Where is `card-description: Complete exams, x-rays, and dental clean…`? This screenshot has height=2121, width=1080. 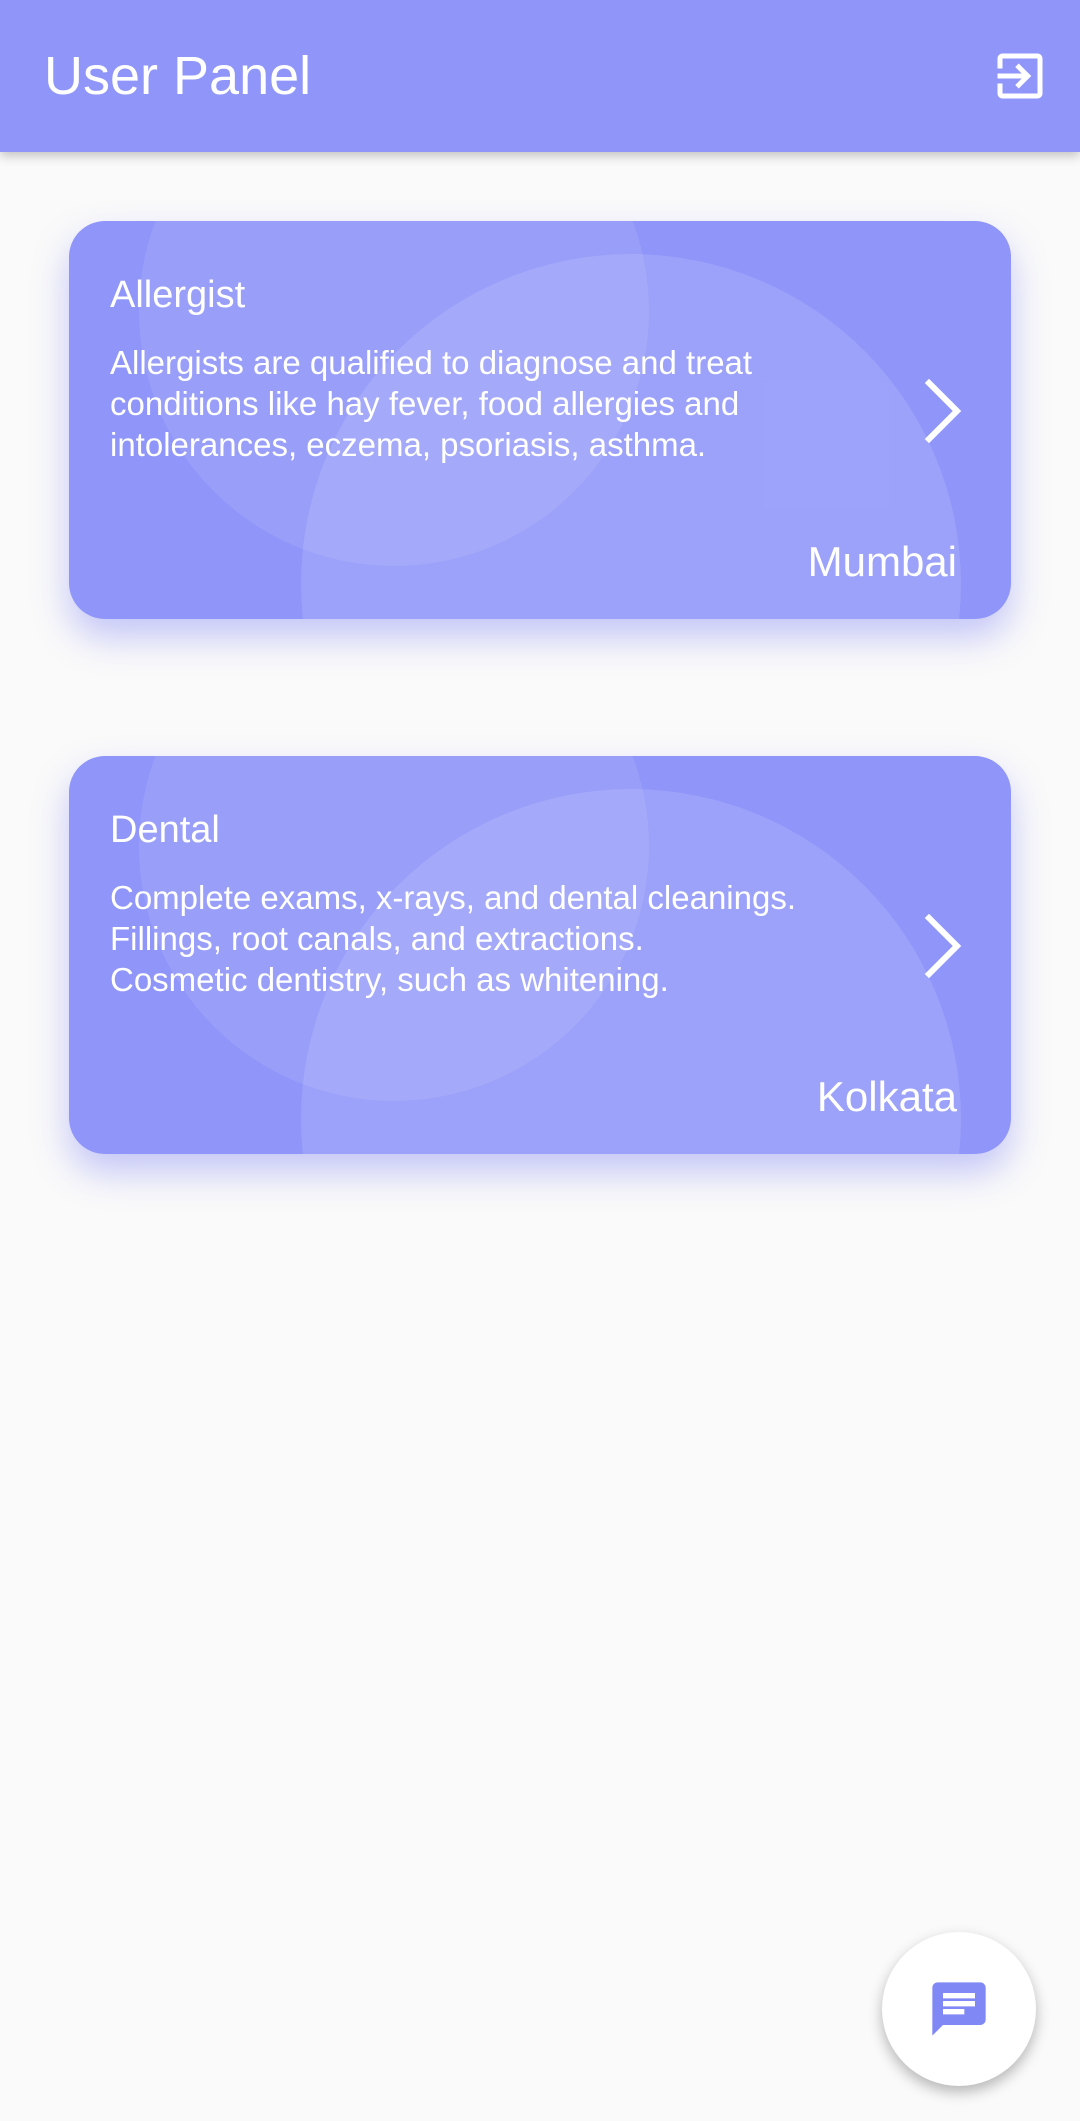
card-description: Complete exams, x-rays, and dental clean… is located at coordinates (500, 938).